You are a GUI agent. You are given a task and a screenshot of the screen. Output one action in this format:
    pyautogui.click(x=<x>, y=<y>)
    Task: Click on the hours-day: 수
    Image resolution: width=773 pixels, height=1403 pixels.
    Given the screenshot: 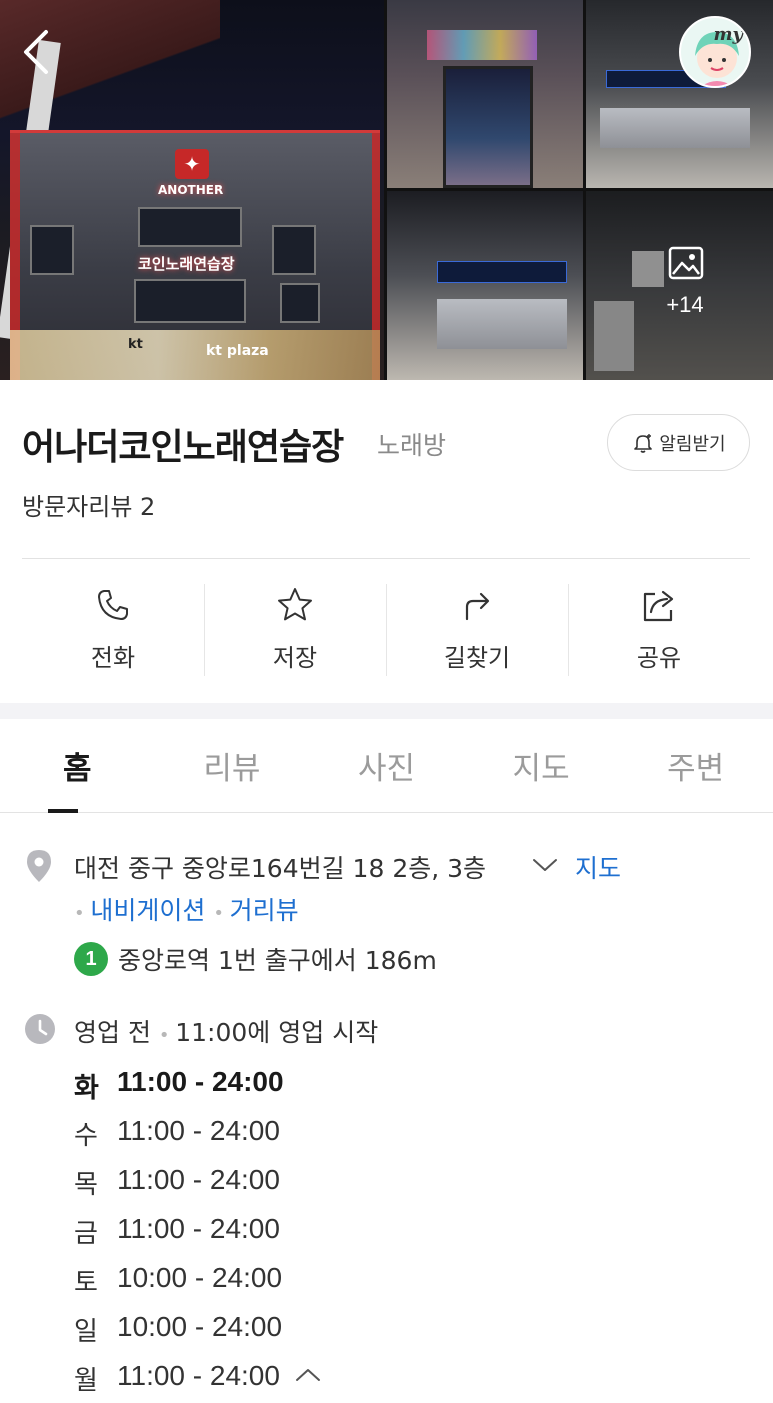 What is the action you would take?
    pyautogui.click(x=86, y=1136)
    